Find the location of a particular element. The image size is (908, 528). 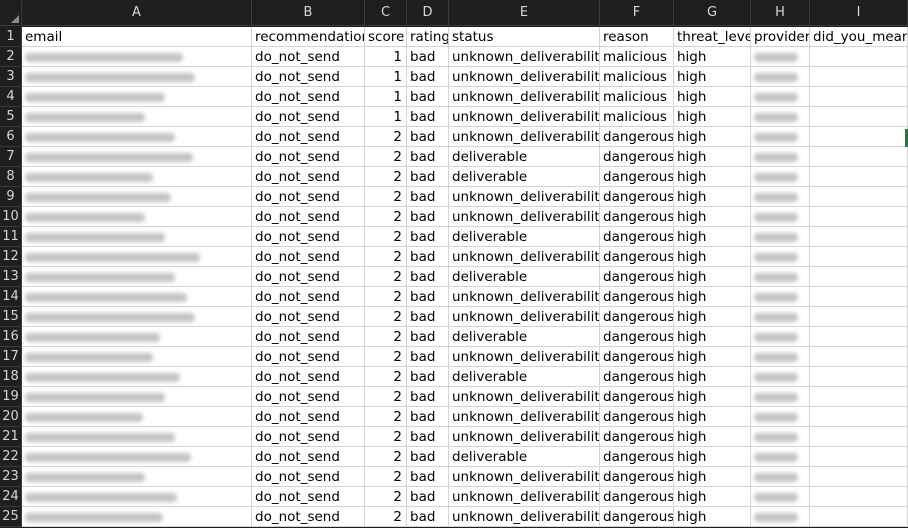

row-header: 23 is located at coordinates (11, 477).